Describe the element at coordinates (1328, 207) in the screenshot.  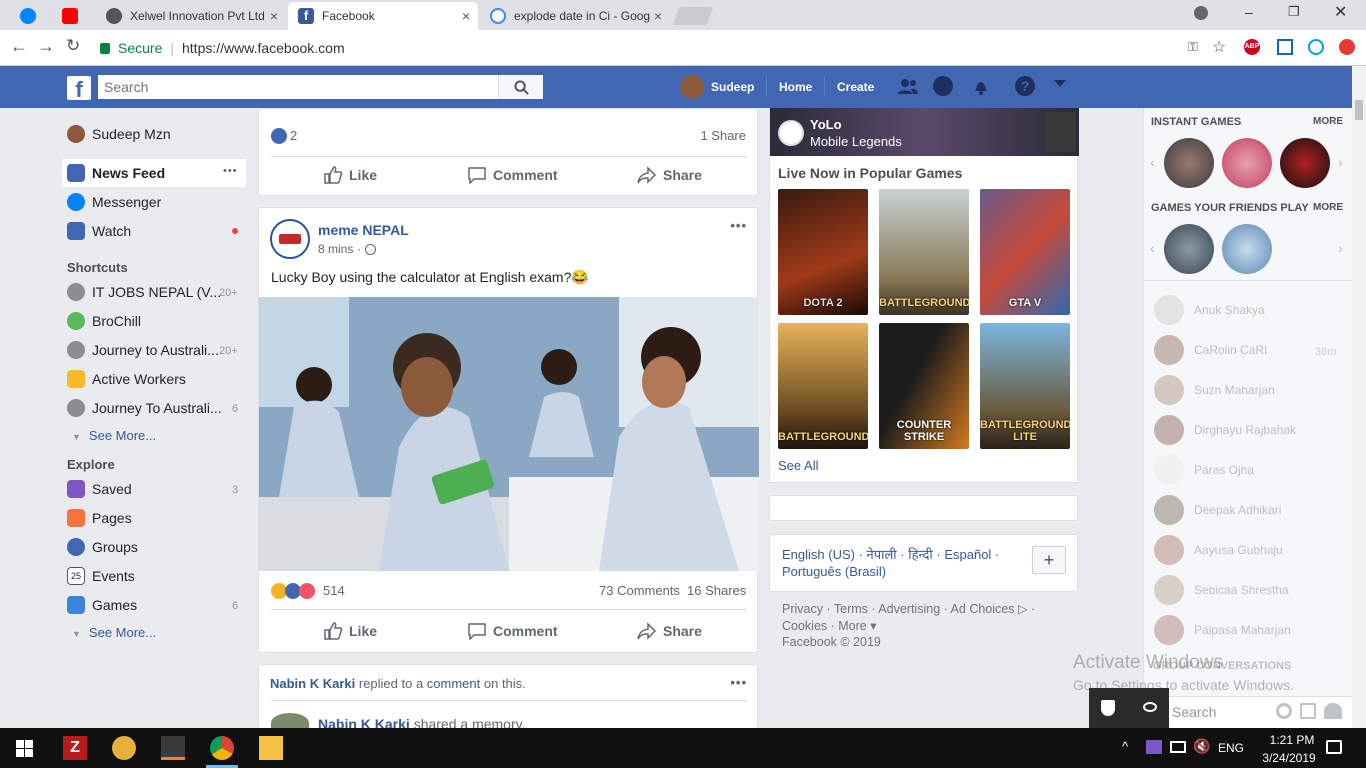
I see `friends-games-more-link: MORE` at that location.